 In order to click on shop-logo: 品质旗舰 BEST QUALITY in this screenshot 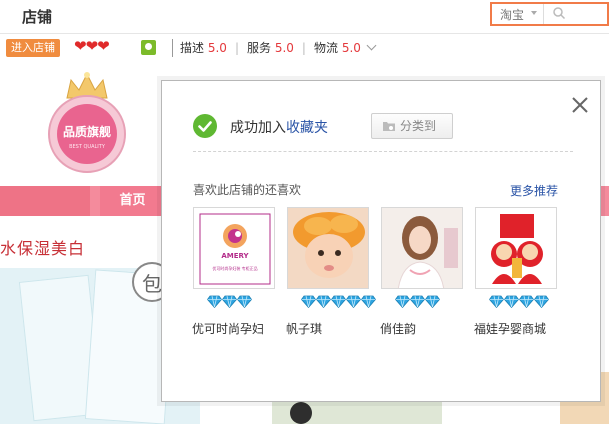, I will do `click(87, 122)`.